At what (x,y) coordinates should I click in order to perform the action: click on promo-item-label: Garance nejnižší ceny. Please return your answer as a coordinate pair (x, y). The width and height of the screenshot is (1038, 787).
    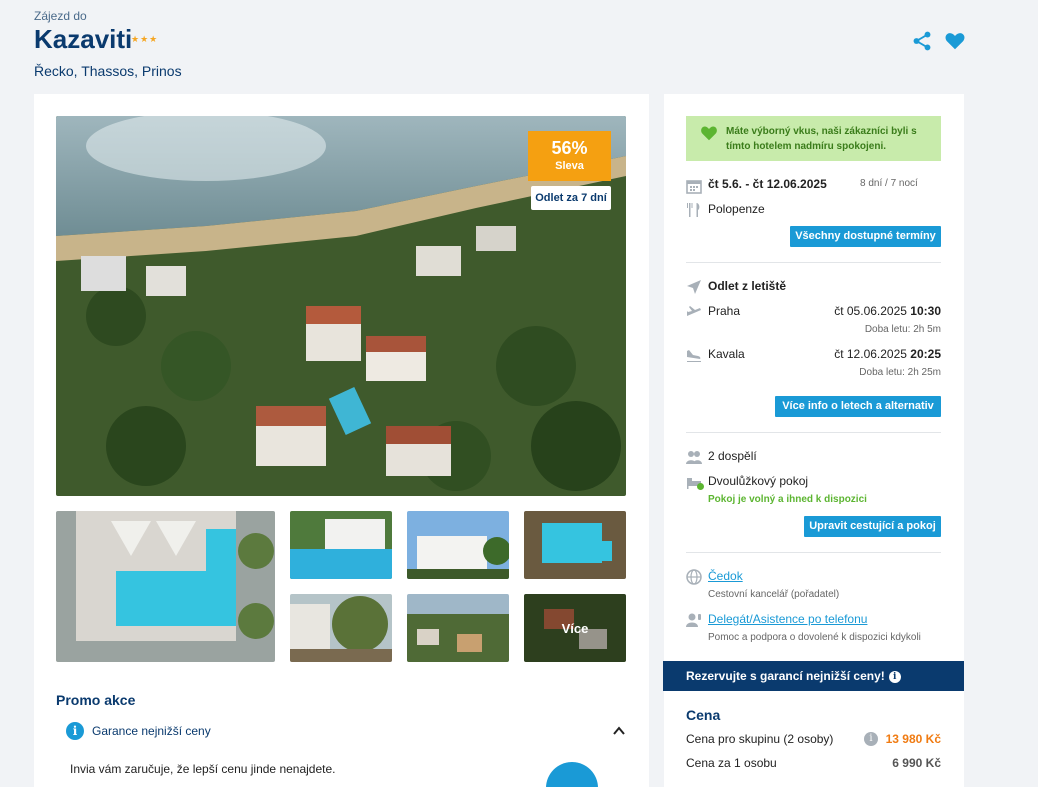
    Looking at the image, I should click on (151, 731).